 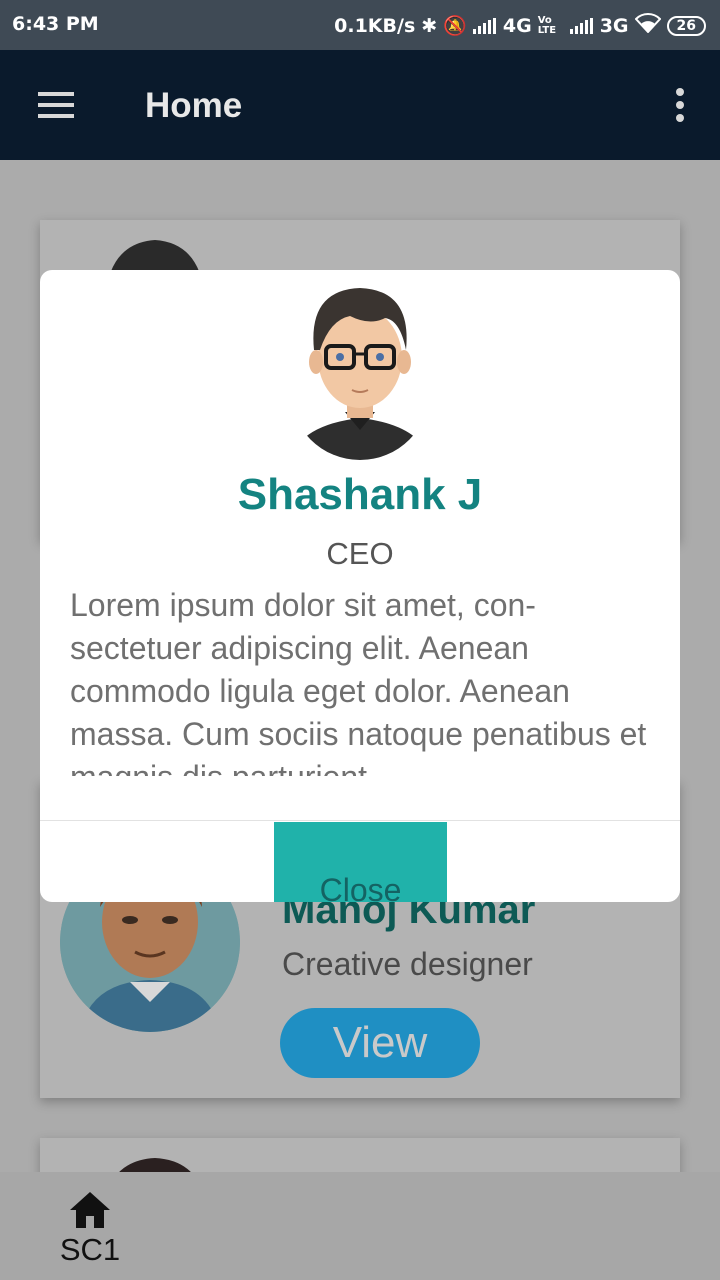 I want to click on signal-icon, so click(x=484, y=25).